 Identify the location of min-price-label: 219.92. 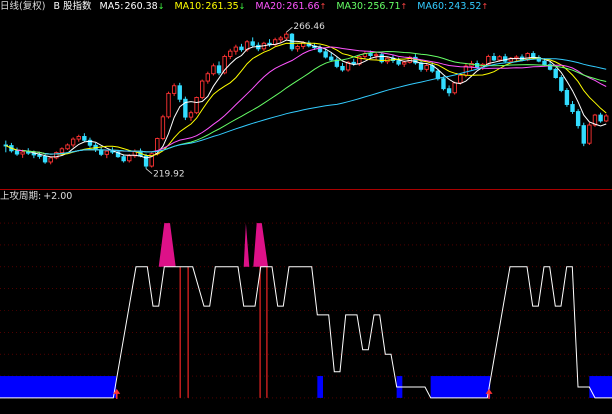
(169, 175).